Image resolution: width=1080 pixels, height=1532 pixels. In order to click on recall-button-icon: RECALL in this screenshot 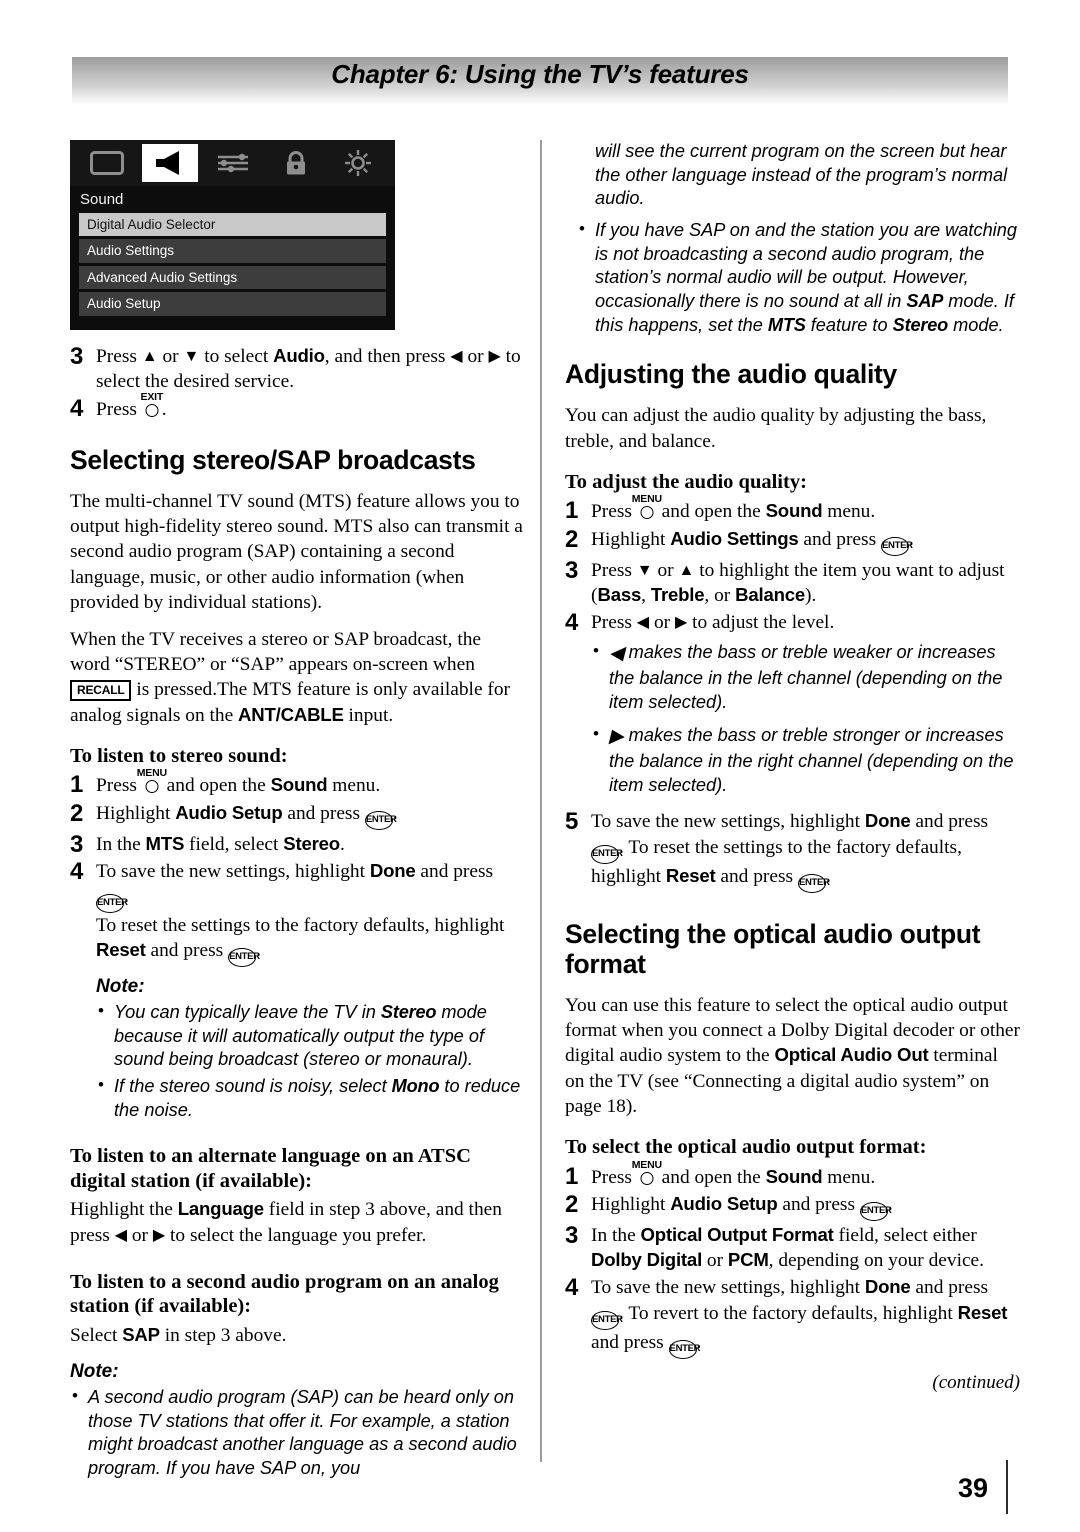, I will do `click(101, 691)`.